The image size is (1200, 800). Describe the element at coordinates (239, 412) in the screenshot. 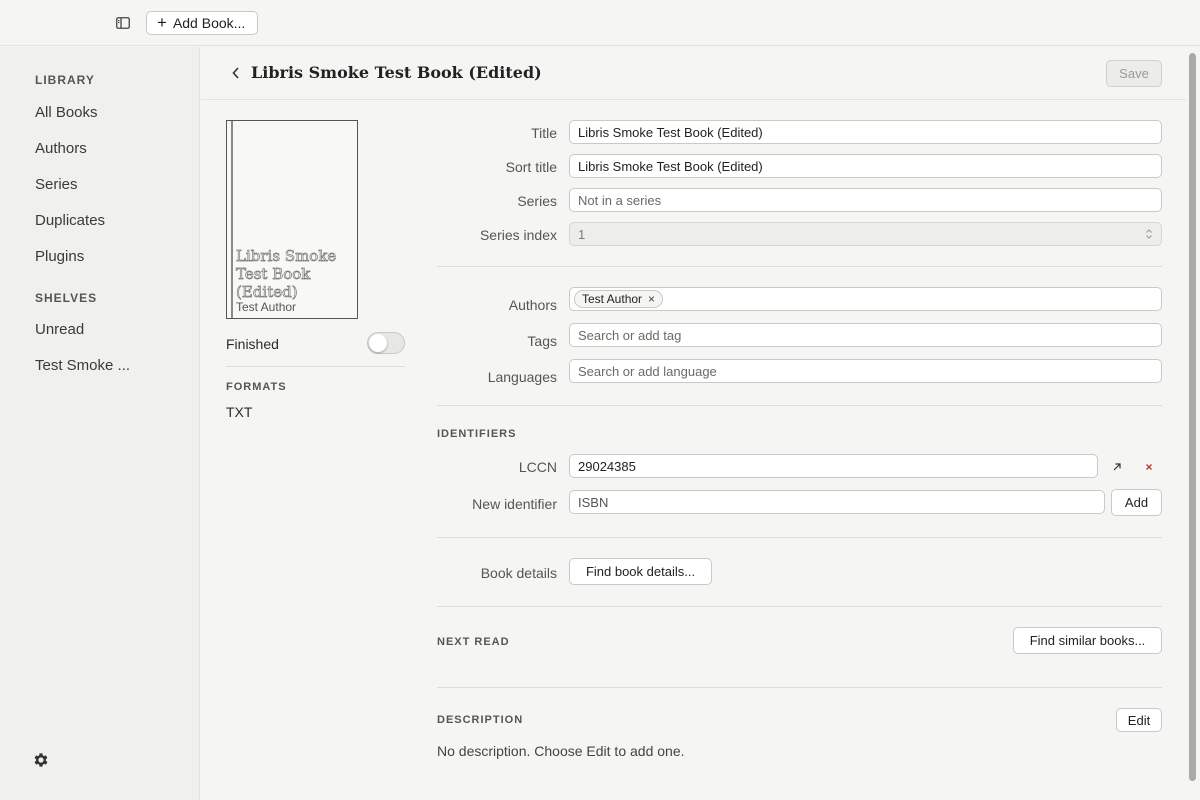

I see `format-item-txt: TXT` at that location.